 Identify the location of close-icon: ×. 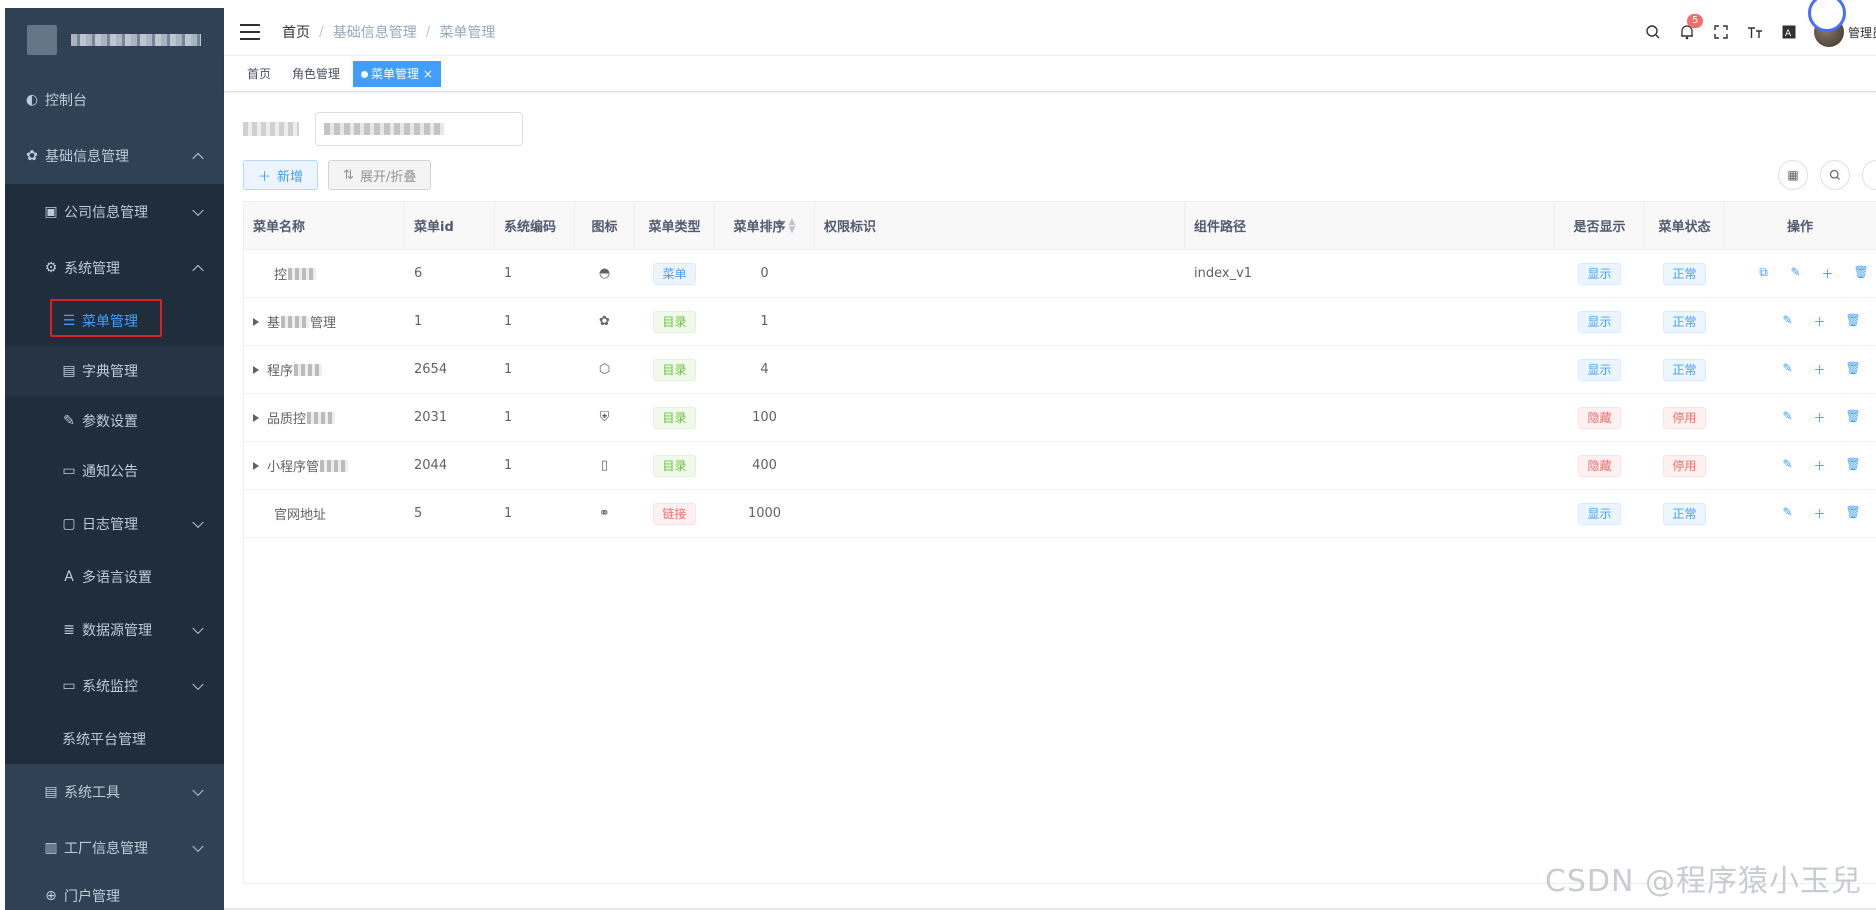
(428, 74).